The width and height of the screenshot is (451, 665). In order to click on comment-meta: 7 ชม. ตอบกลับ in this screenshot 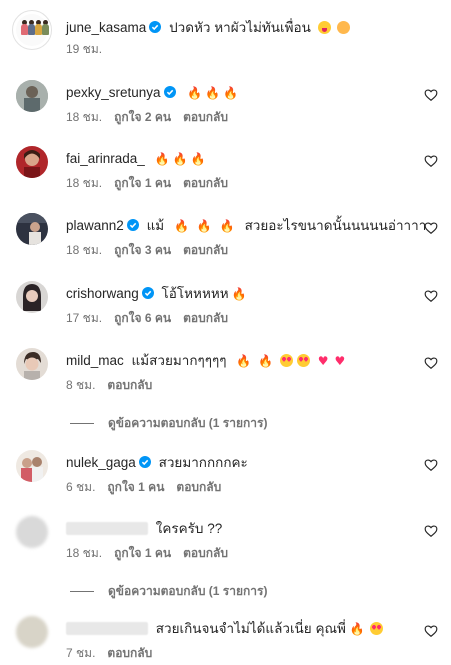, I will do `click(115, 653)`.